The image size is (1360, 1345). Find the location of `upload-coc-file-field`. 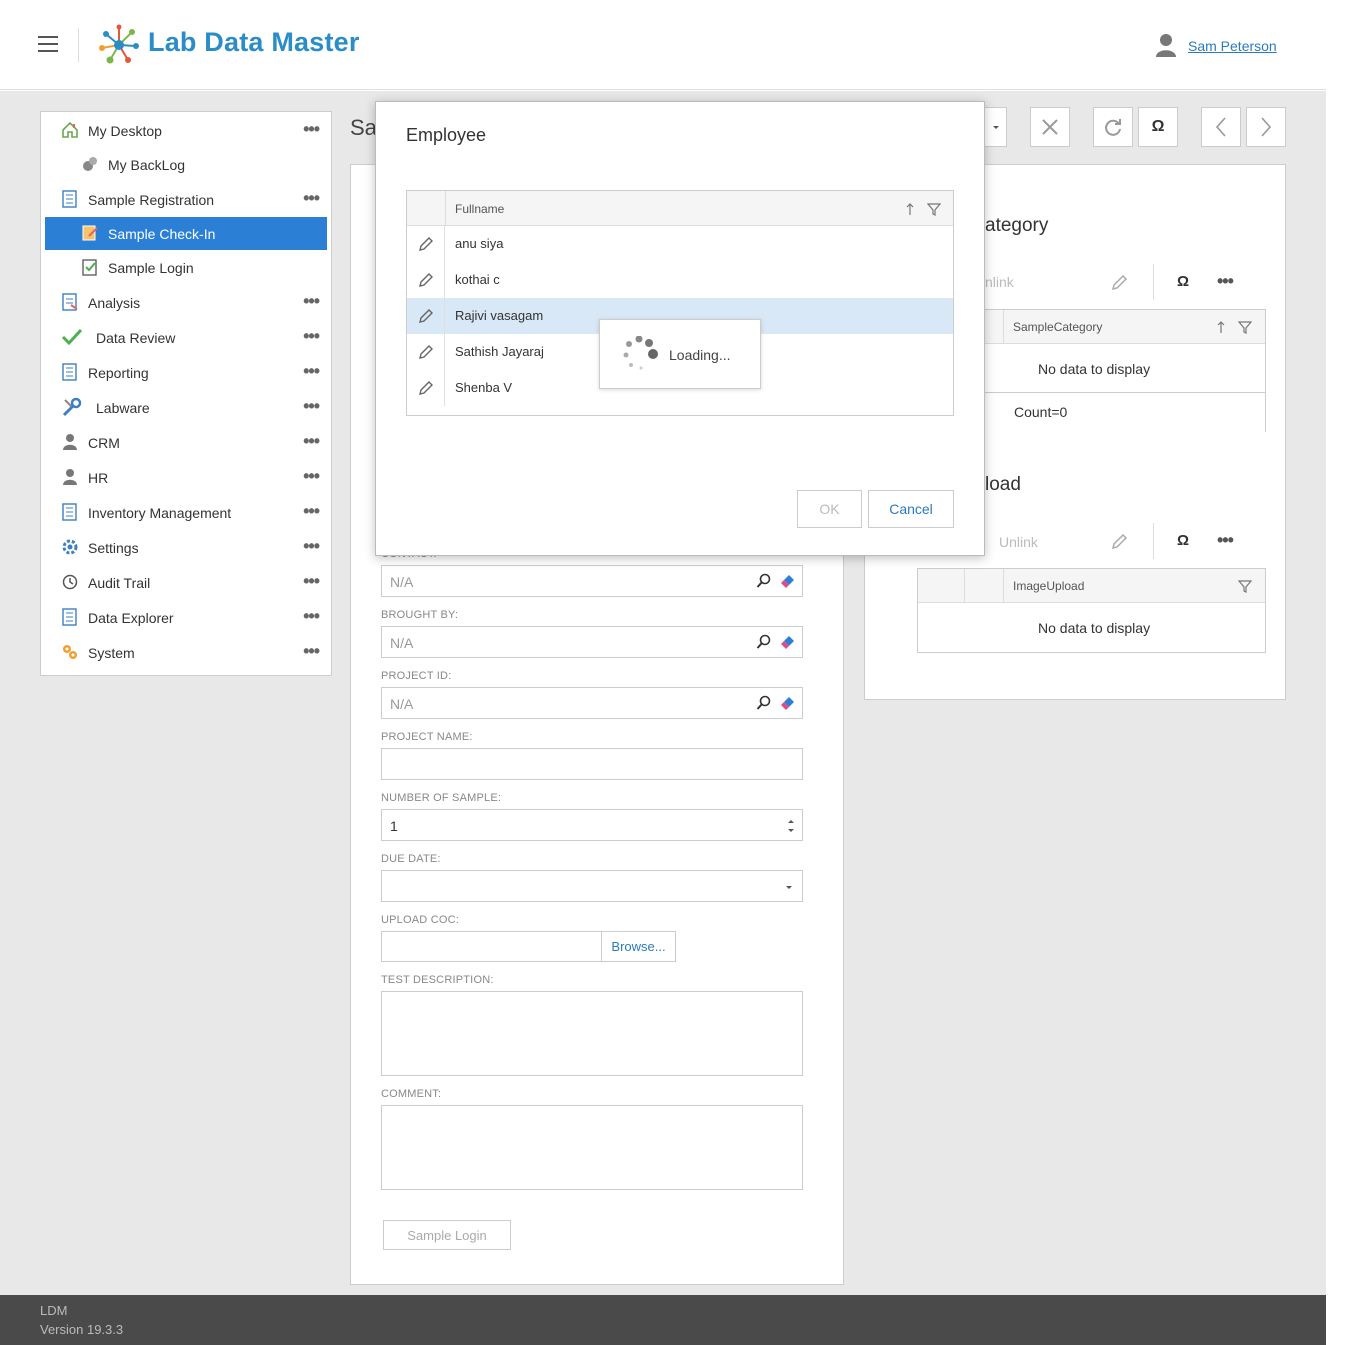

upload-coc-file-field is located at coordinates (491, 946).